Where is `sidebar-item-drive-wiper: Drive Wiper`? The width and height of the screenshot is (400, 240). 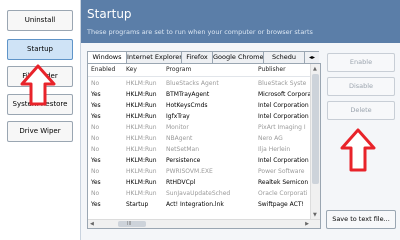 sidebar-item-drive-wiper: Drive Wiper is located at coordinates (40, 131).